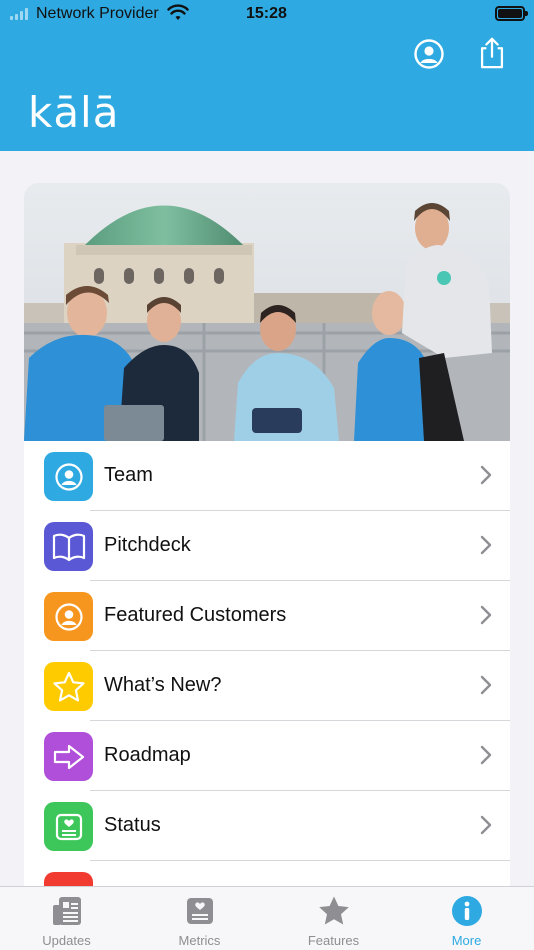 This screenshot has height=950, width=534. What do you see at coordinates (68, 756) in the screenshot?
I see `arrow-right-icon` at bounding box center [68, 756].